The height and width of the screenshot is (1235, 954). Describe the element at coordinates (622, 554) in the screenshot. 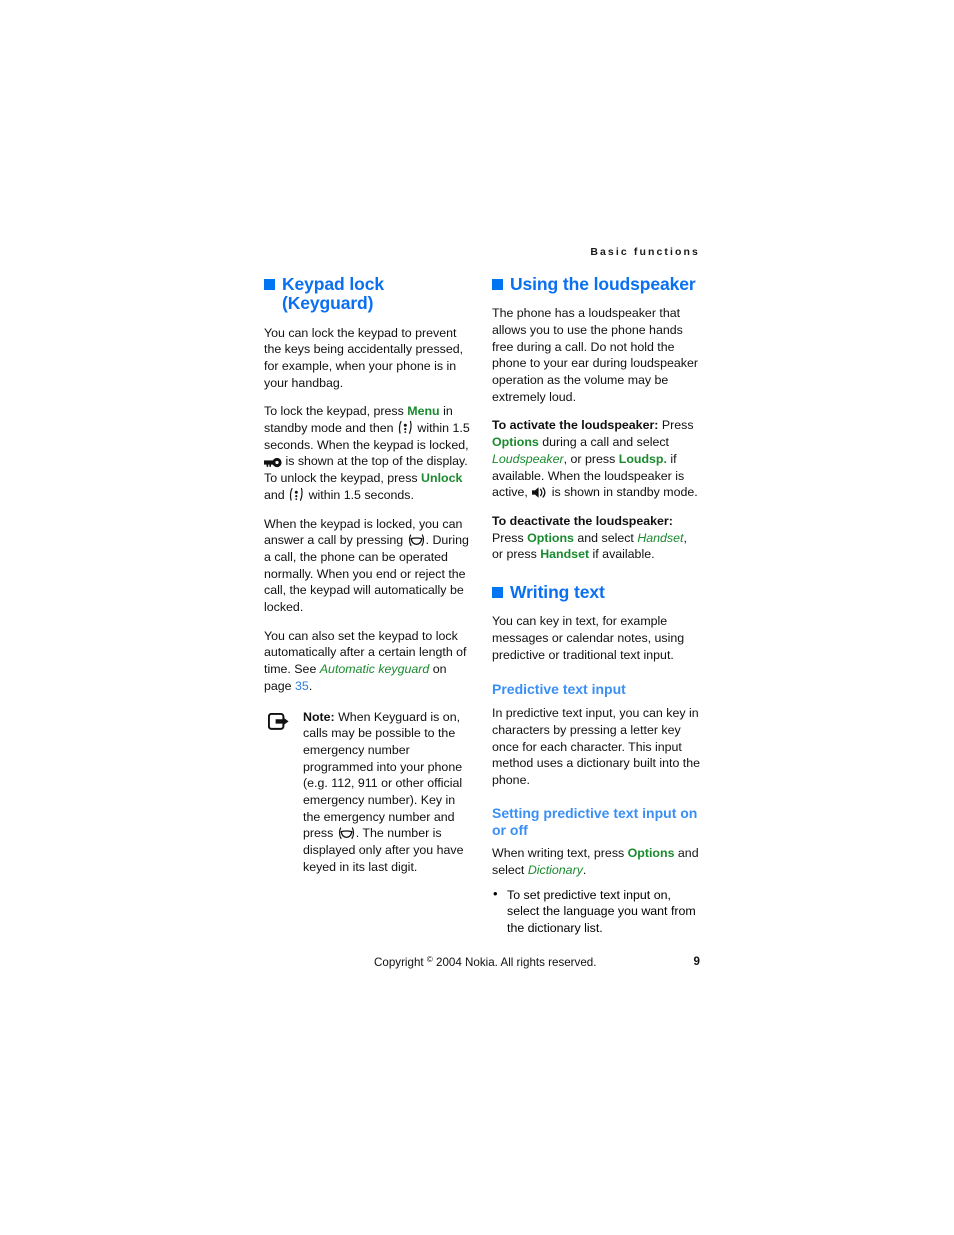

I see `text-fragment: if available.` at that location.